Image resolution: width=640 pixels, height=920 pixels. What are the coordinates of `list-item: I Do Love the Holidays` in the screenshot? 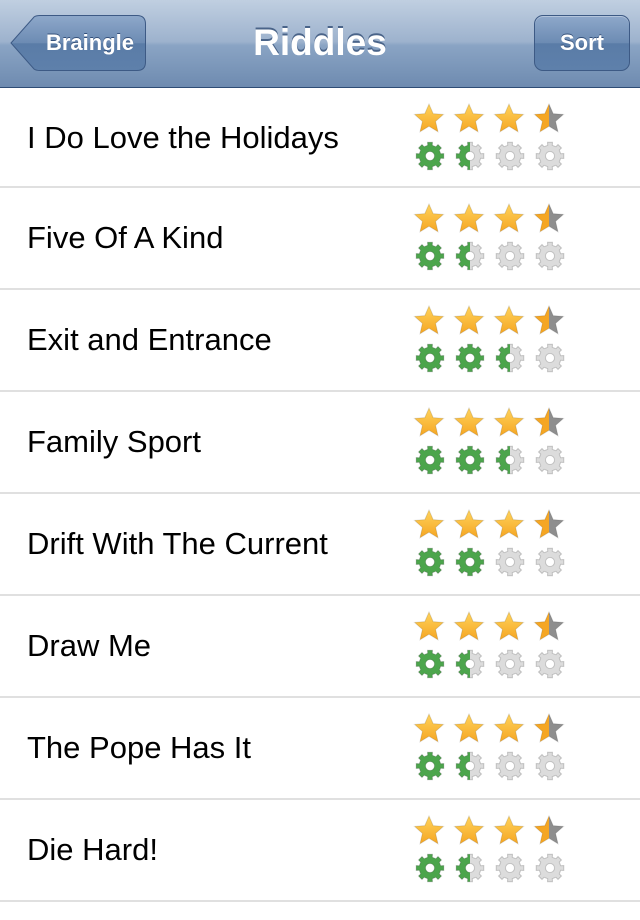 It's located at (320, 138).